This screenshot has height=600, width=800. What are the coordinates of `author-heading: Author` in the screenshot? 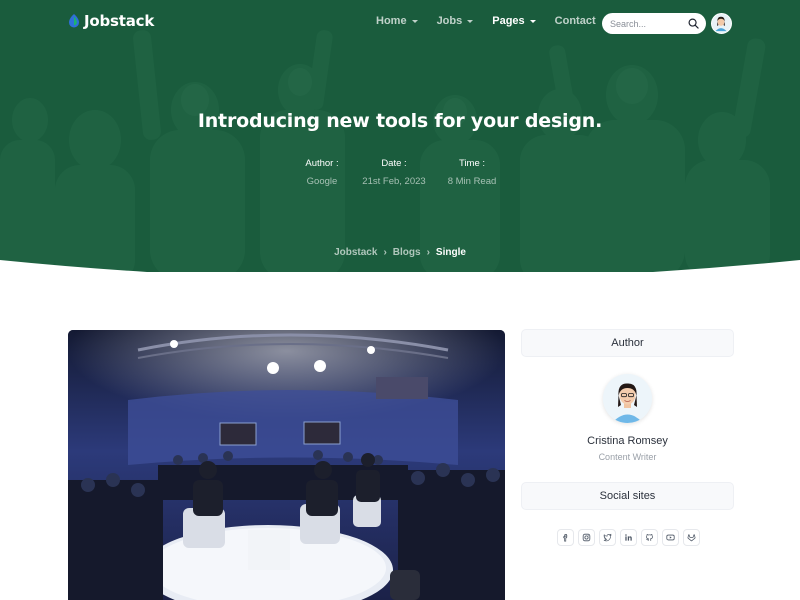 It's located at (627, 343).